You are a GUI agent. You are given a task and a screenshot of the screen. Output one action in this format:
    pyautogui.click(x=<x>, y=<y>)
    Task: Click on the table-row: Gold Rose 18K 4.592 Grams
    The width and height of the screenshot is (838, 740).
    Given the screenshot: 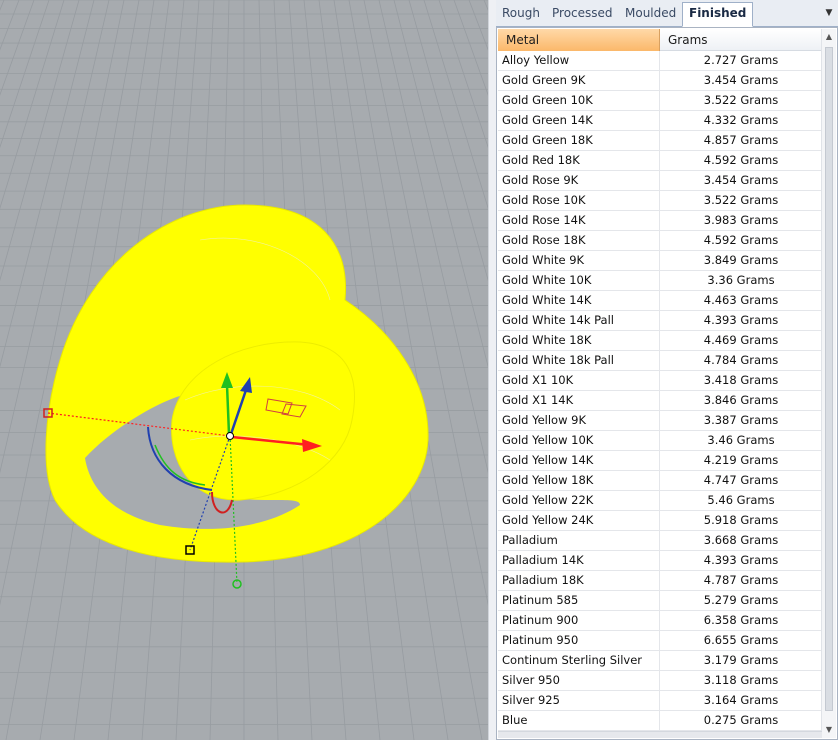 What is the action you would take?
    pyautogui.click(x=660, y=241)
    